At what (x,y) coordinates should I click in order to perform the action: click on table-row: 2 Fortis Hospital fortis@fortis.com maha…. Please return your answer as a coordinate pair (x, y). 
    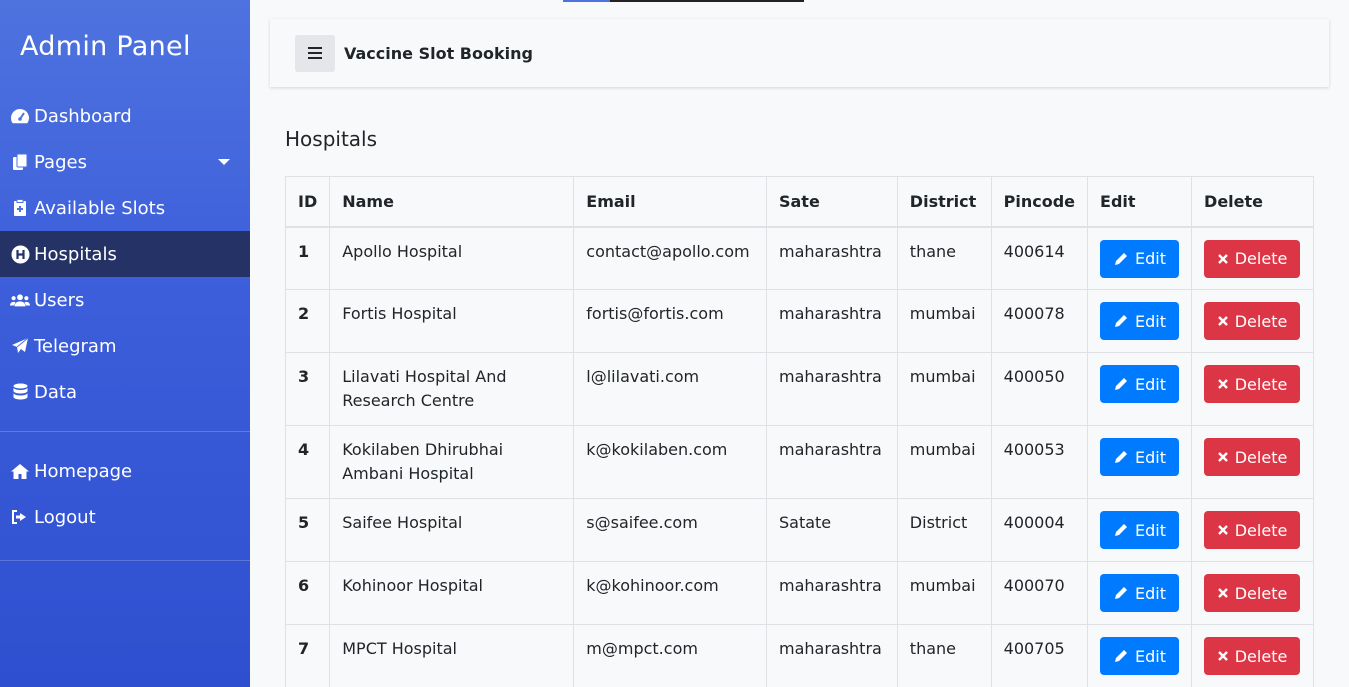
    Looking at the image, I should click on (799, 321).